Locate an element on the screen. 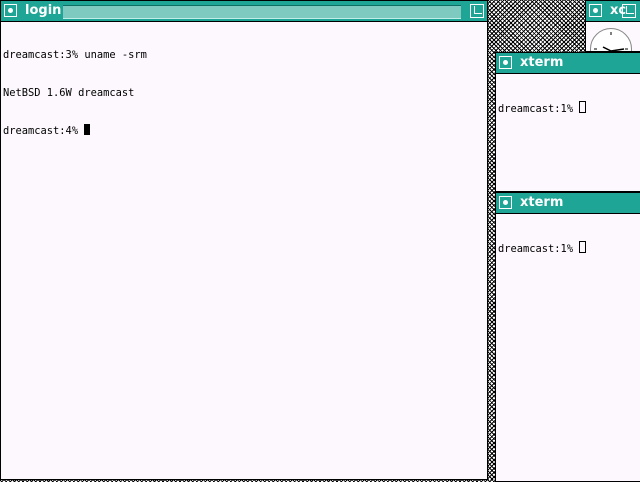  login-title: login is located at coordinates (43, 10).